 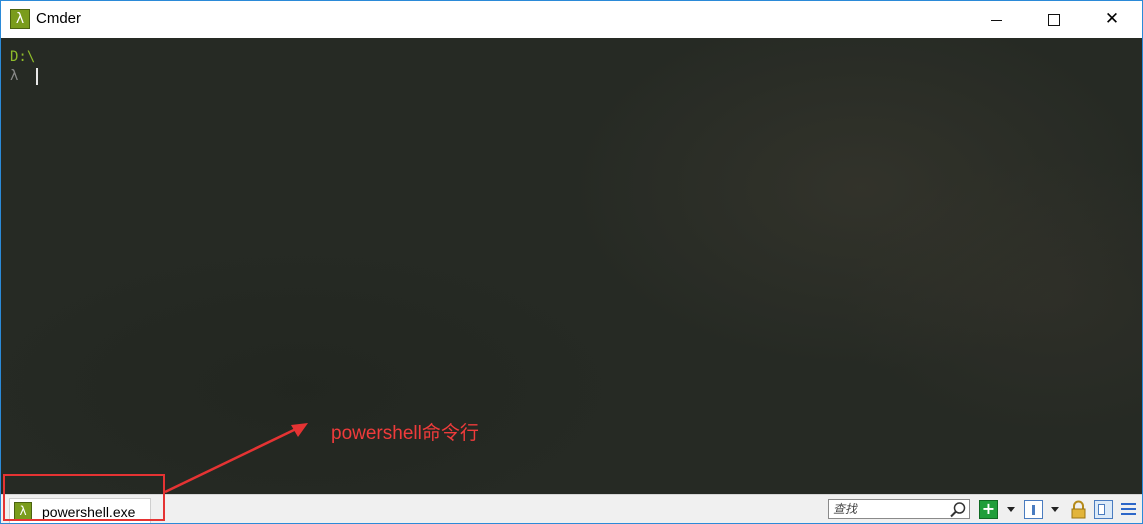 I want to click on plus-icon: +, so click(x=988, y=509).